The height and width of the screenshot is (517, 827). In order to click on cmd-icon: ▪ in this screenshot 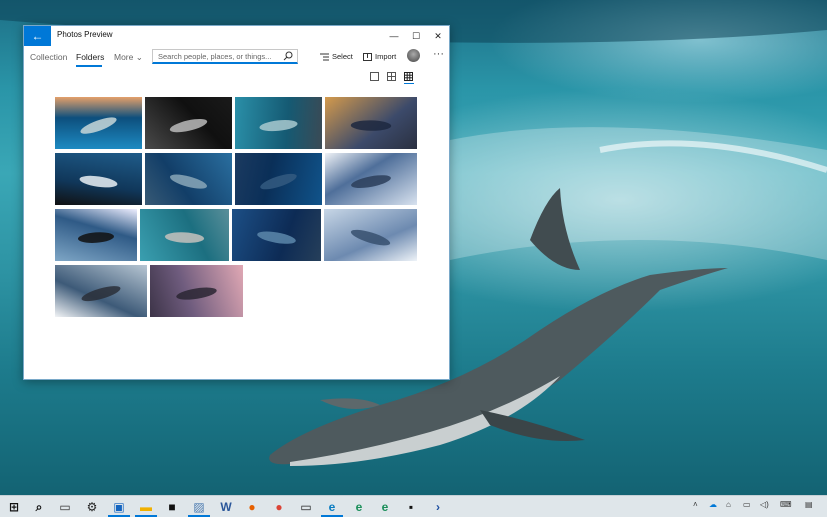, I will do `click(411, 507)`.